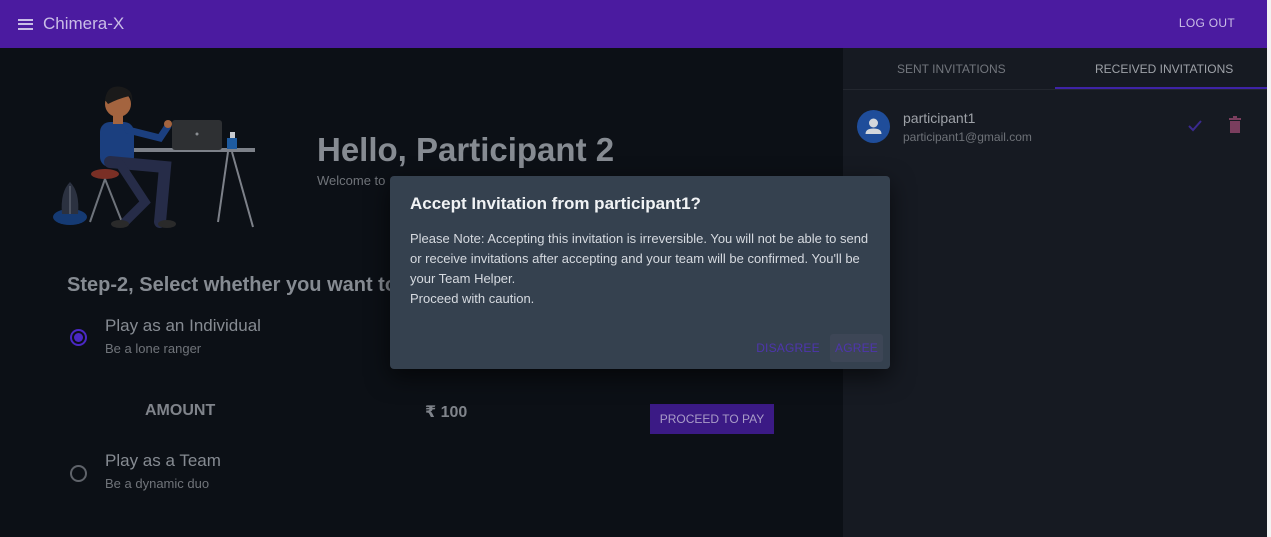 The width and height of the screenshot is (1271, 537). What do you see at coordinates (939, 118) in the screenshot?
I see `invitation-sender-name: participant1` at bounding box center [939, 118].